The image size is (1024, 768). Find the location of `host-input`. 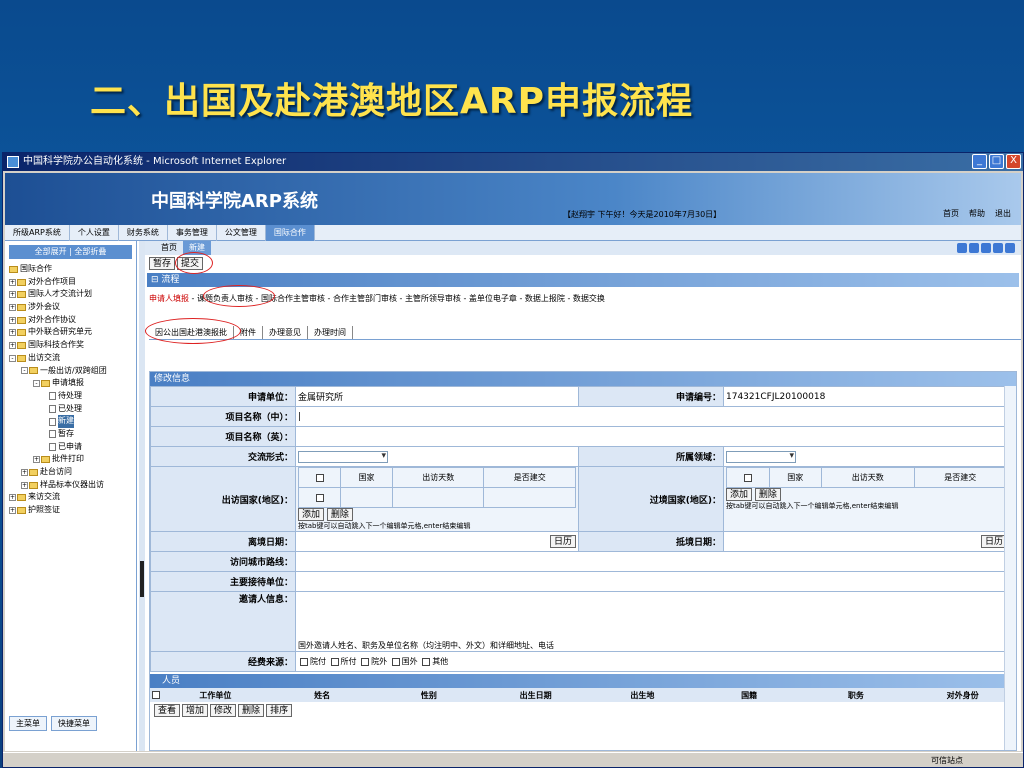

host-input is located at coordinates (652, 581).